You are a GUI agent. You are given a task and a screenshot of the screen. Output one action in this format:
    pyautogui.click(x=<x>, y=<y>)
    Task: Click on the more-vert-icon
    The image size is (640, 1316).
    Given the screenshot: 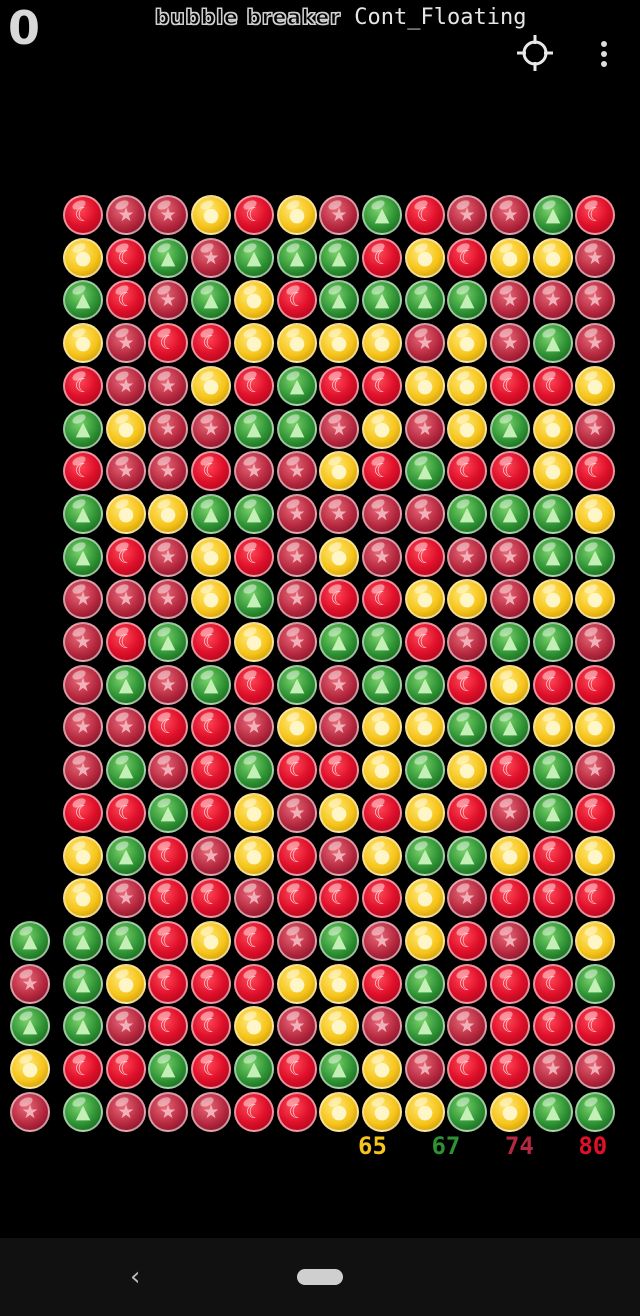 What is the action you would take?
    pyautogui.click(x=604, y=54)
    